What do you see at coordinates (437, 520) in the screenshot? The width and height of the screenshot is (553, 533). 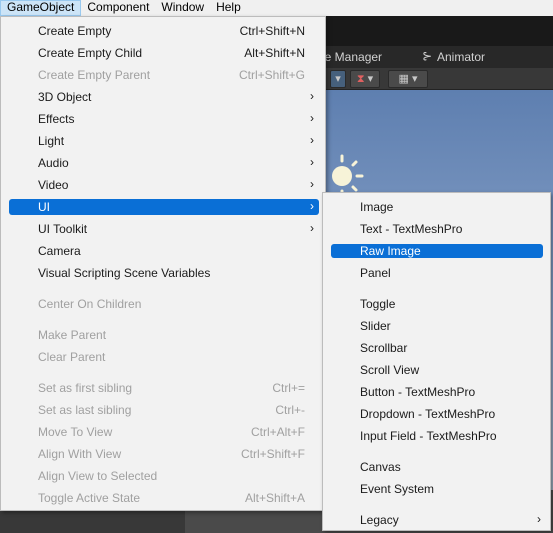 I see `submenu-item-legacy: Legacy ›` at bounding box center [437, 520].